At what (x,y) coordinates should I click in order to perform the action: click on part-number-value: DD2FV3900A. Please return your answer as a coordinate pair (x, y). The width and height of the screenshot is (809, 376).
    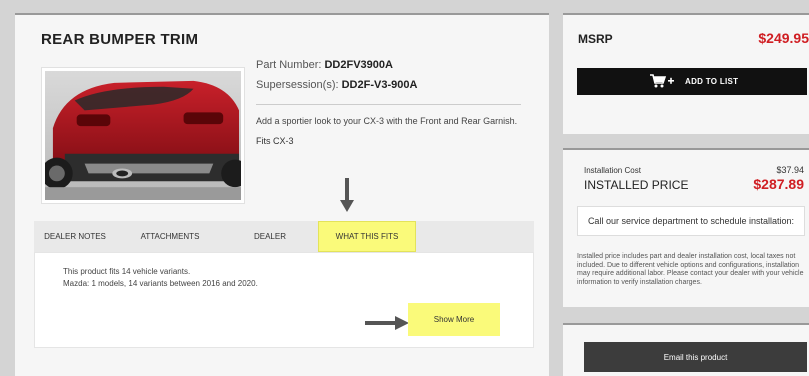
    Looking at the image, I should click on (358, 65).